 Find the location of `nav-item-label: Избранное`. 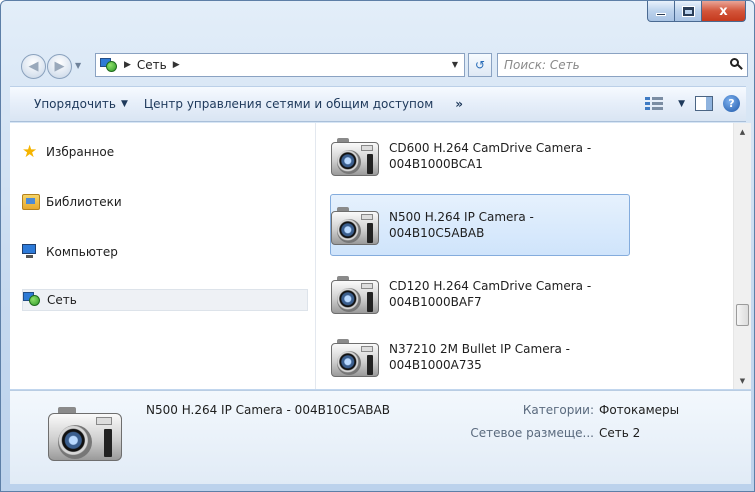

nav-item-label: Избранное is located at coordinates (80, 152).